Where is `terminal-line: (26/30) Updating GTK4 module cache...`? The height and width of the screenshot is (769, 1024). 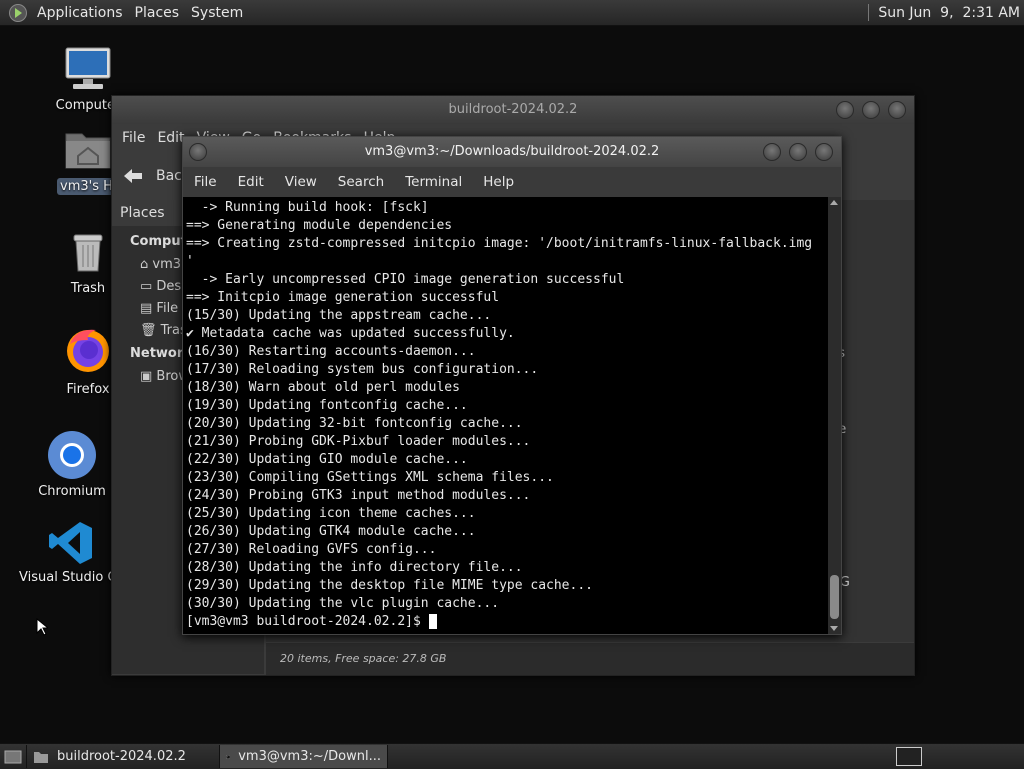 terminal-line: (26/30) Updating GTK4 module cache... is located at coordinates (331, 531).